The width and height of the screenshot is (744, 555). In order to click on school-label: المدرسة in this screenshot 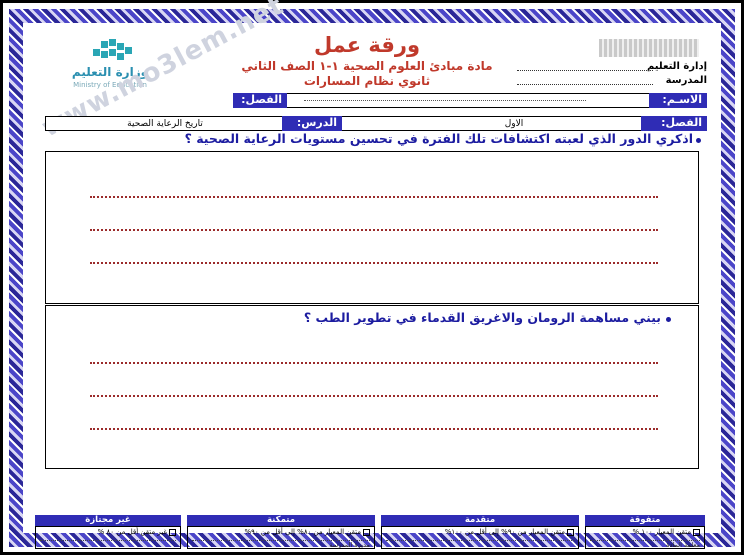, I will do `click(686, 80)`.